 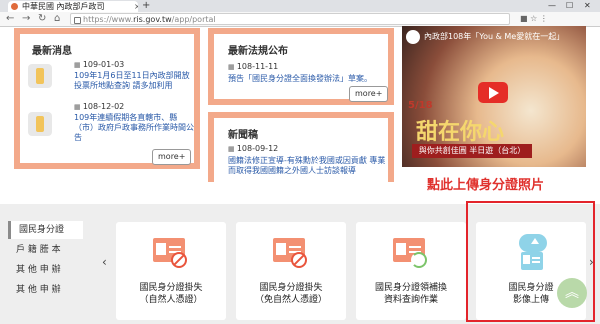 What do you see at coordinates (171, 288) in the screenshot?
I see `service-1-line1: 國民身分證掛失` at bounding box center [171, 288].